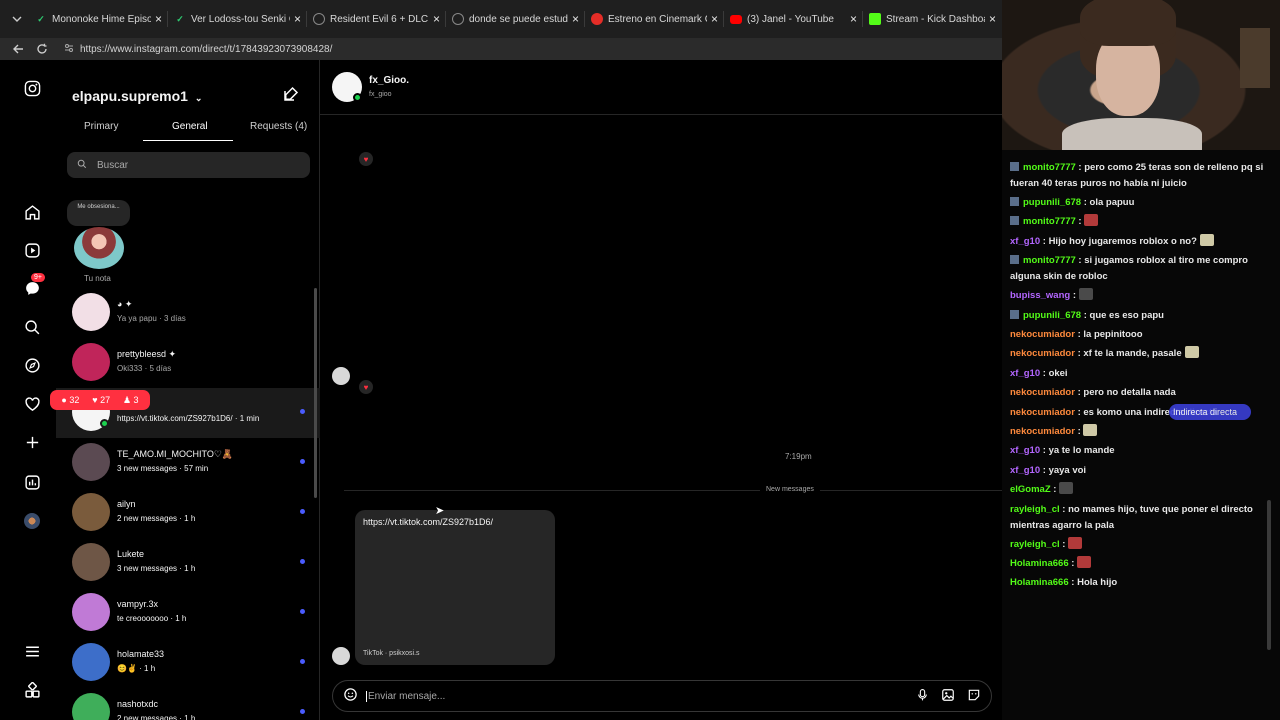 This screenshot has height=720, width=1280. I want to click on image-icon, so click(948, 696).